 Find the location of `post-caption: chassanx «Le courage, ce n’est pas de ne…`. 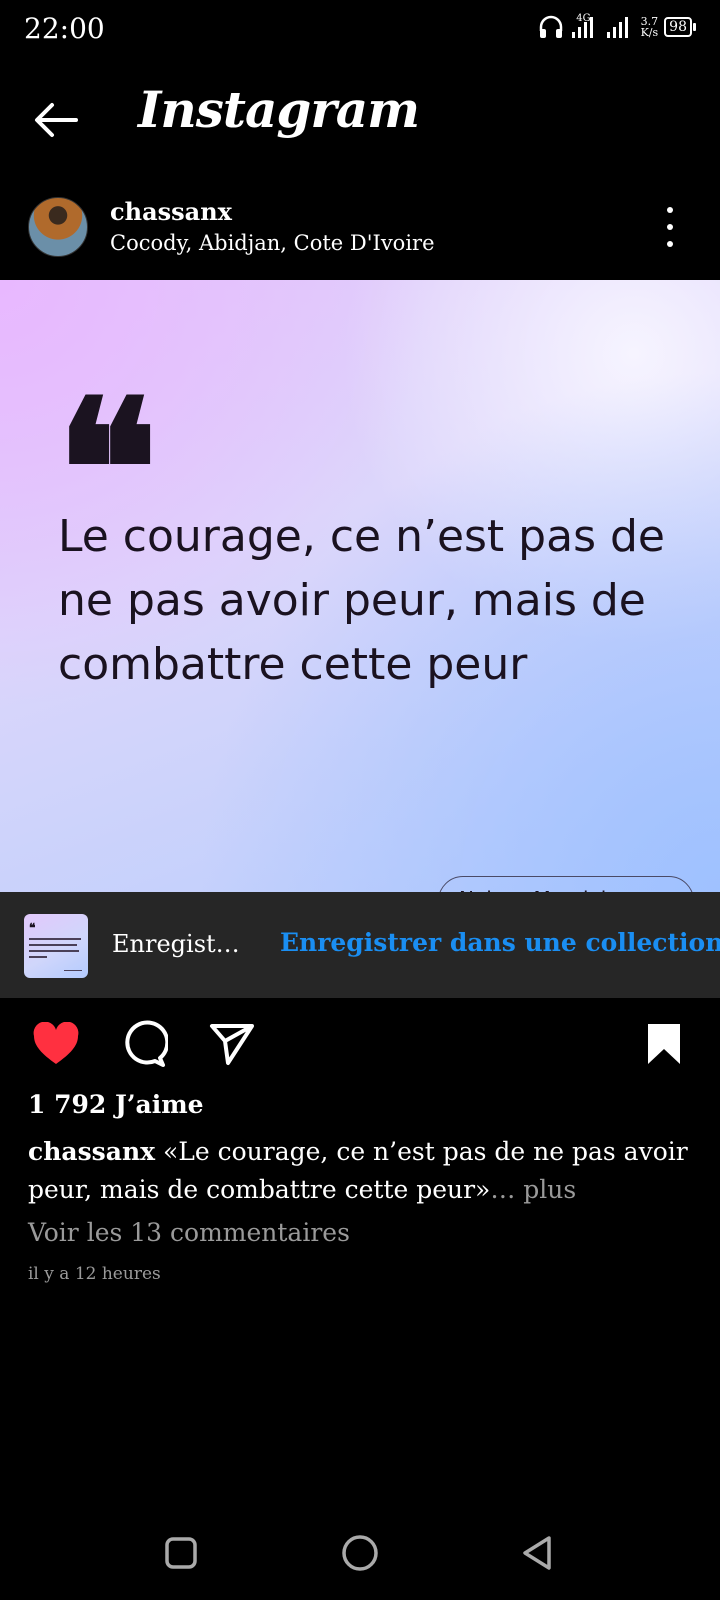

post-caption: chassanx «Le courage, ce n’est pas de ne… is located at coordinates (358, 1171).